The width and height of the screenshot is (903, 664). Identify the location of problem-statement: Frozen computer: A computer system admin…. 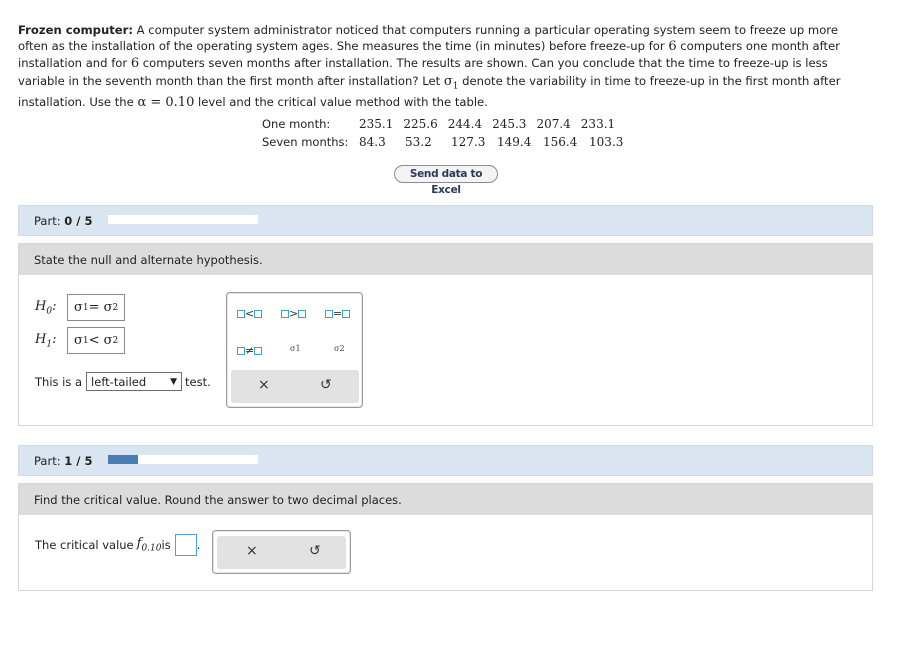
(443, 67).